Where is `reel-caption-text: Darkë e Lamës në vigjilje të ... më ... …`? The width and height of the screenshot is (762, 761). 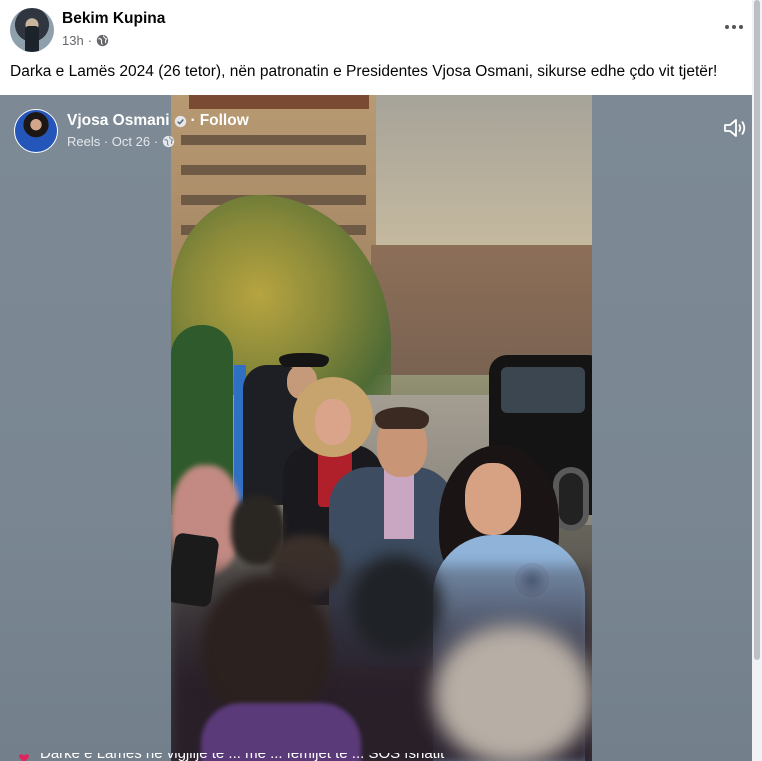
reel-caption-text: Darkë e Lamës në vigjilje të ... më ... … is located at coordinates (242, 757).